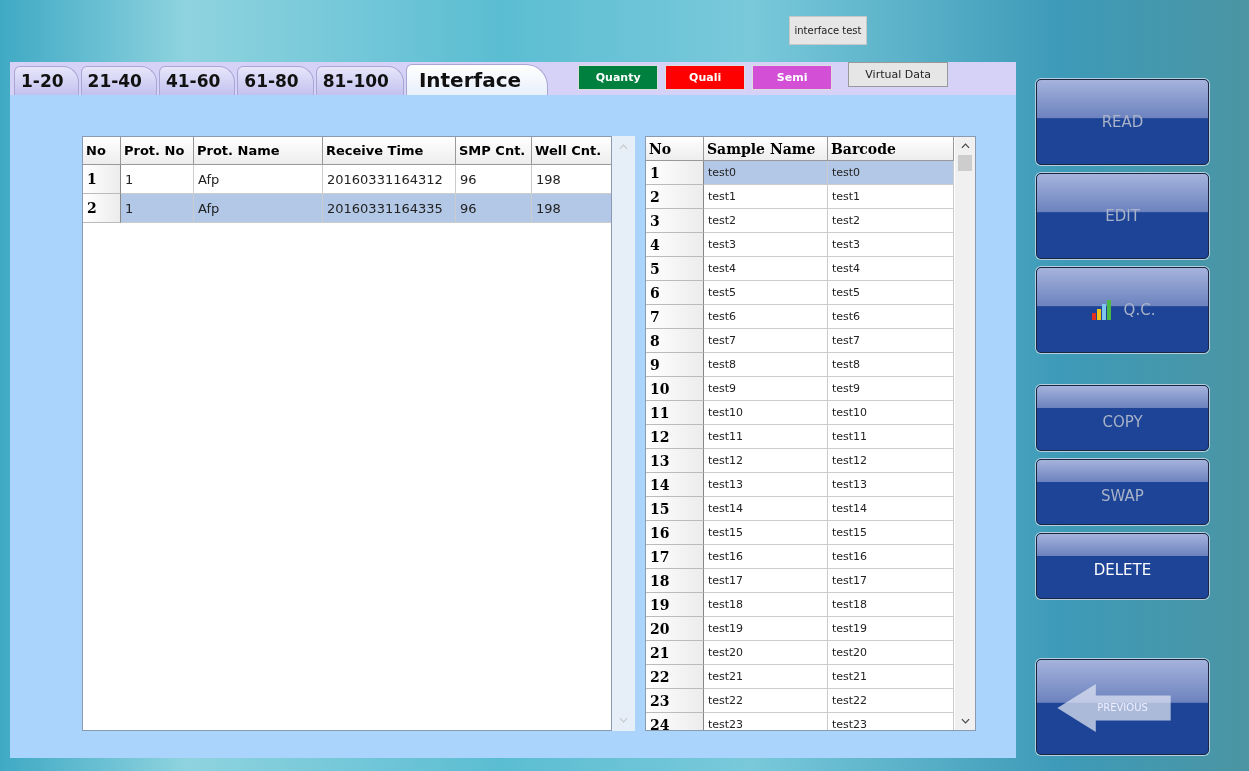 This screenshot has height=771, width=1249. What do you see at coordinates (675, 581) in the screenshot?
I see `row-header: 18` at bounding box center [675, 581].